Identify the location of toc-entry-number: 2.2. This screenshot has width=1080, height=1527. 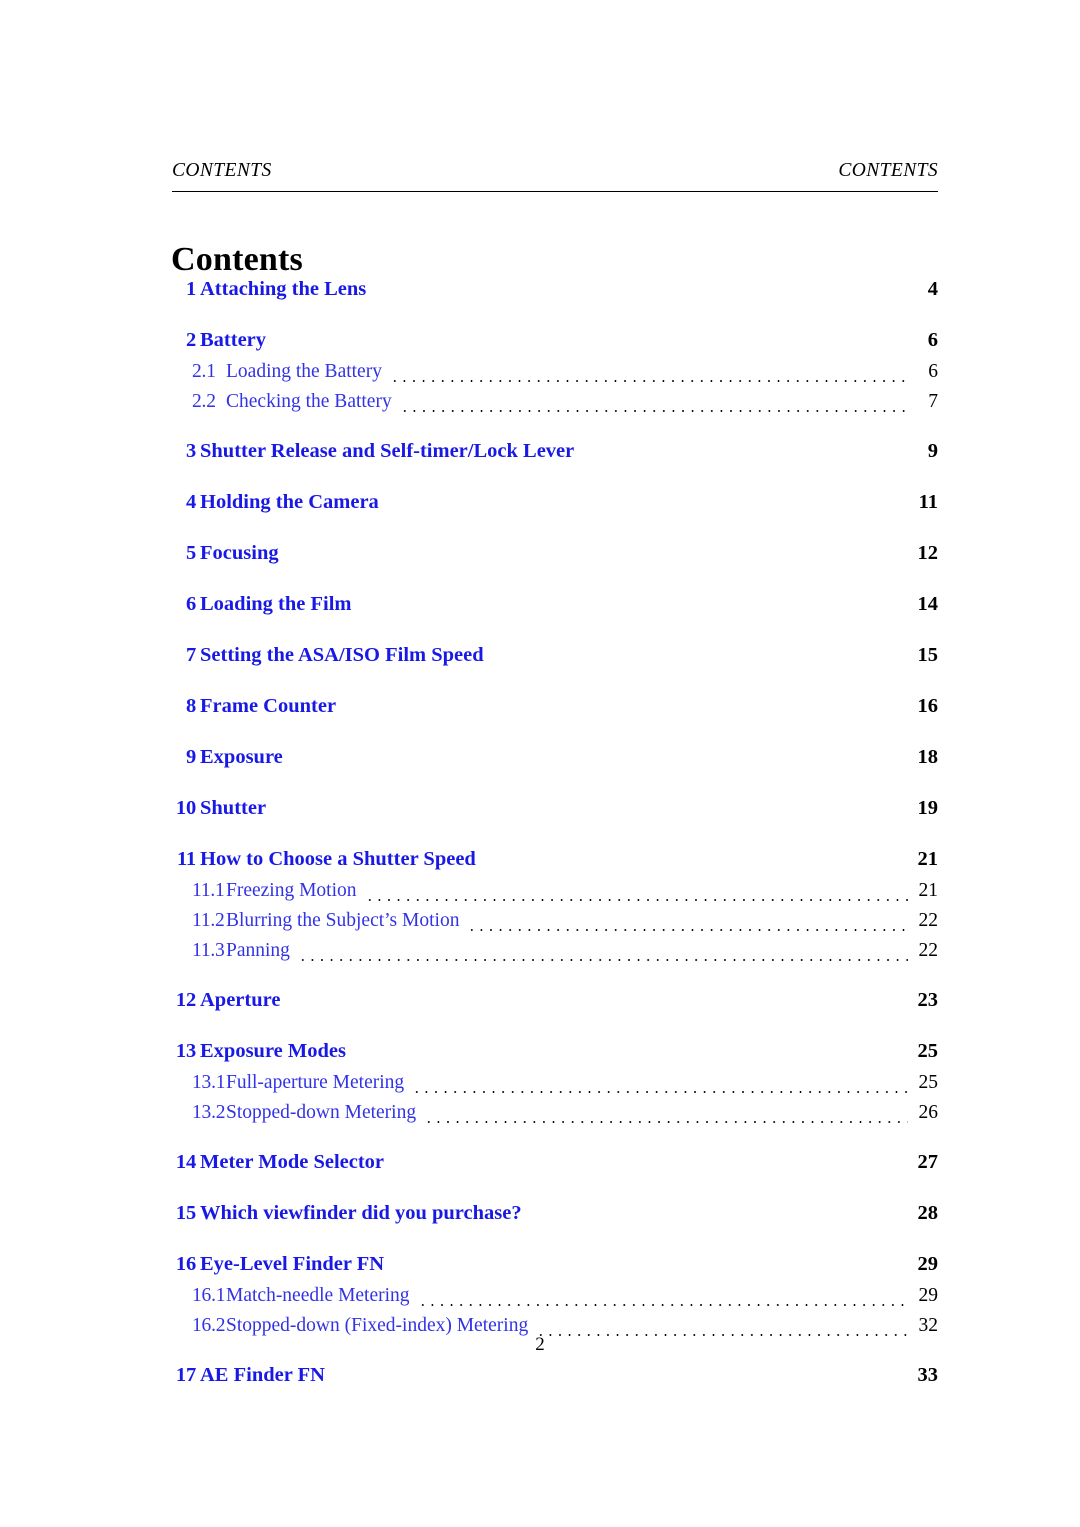
(204, 401).